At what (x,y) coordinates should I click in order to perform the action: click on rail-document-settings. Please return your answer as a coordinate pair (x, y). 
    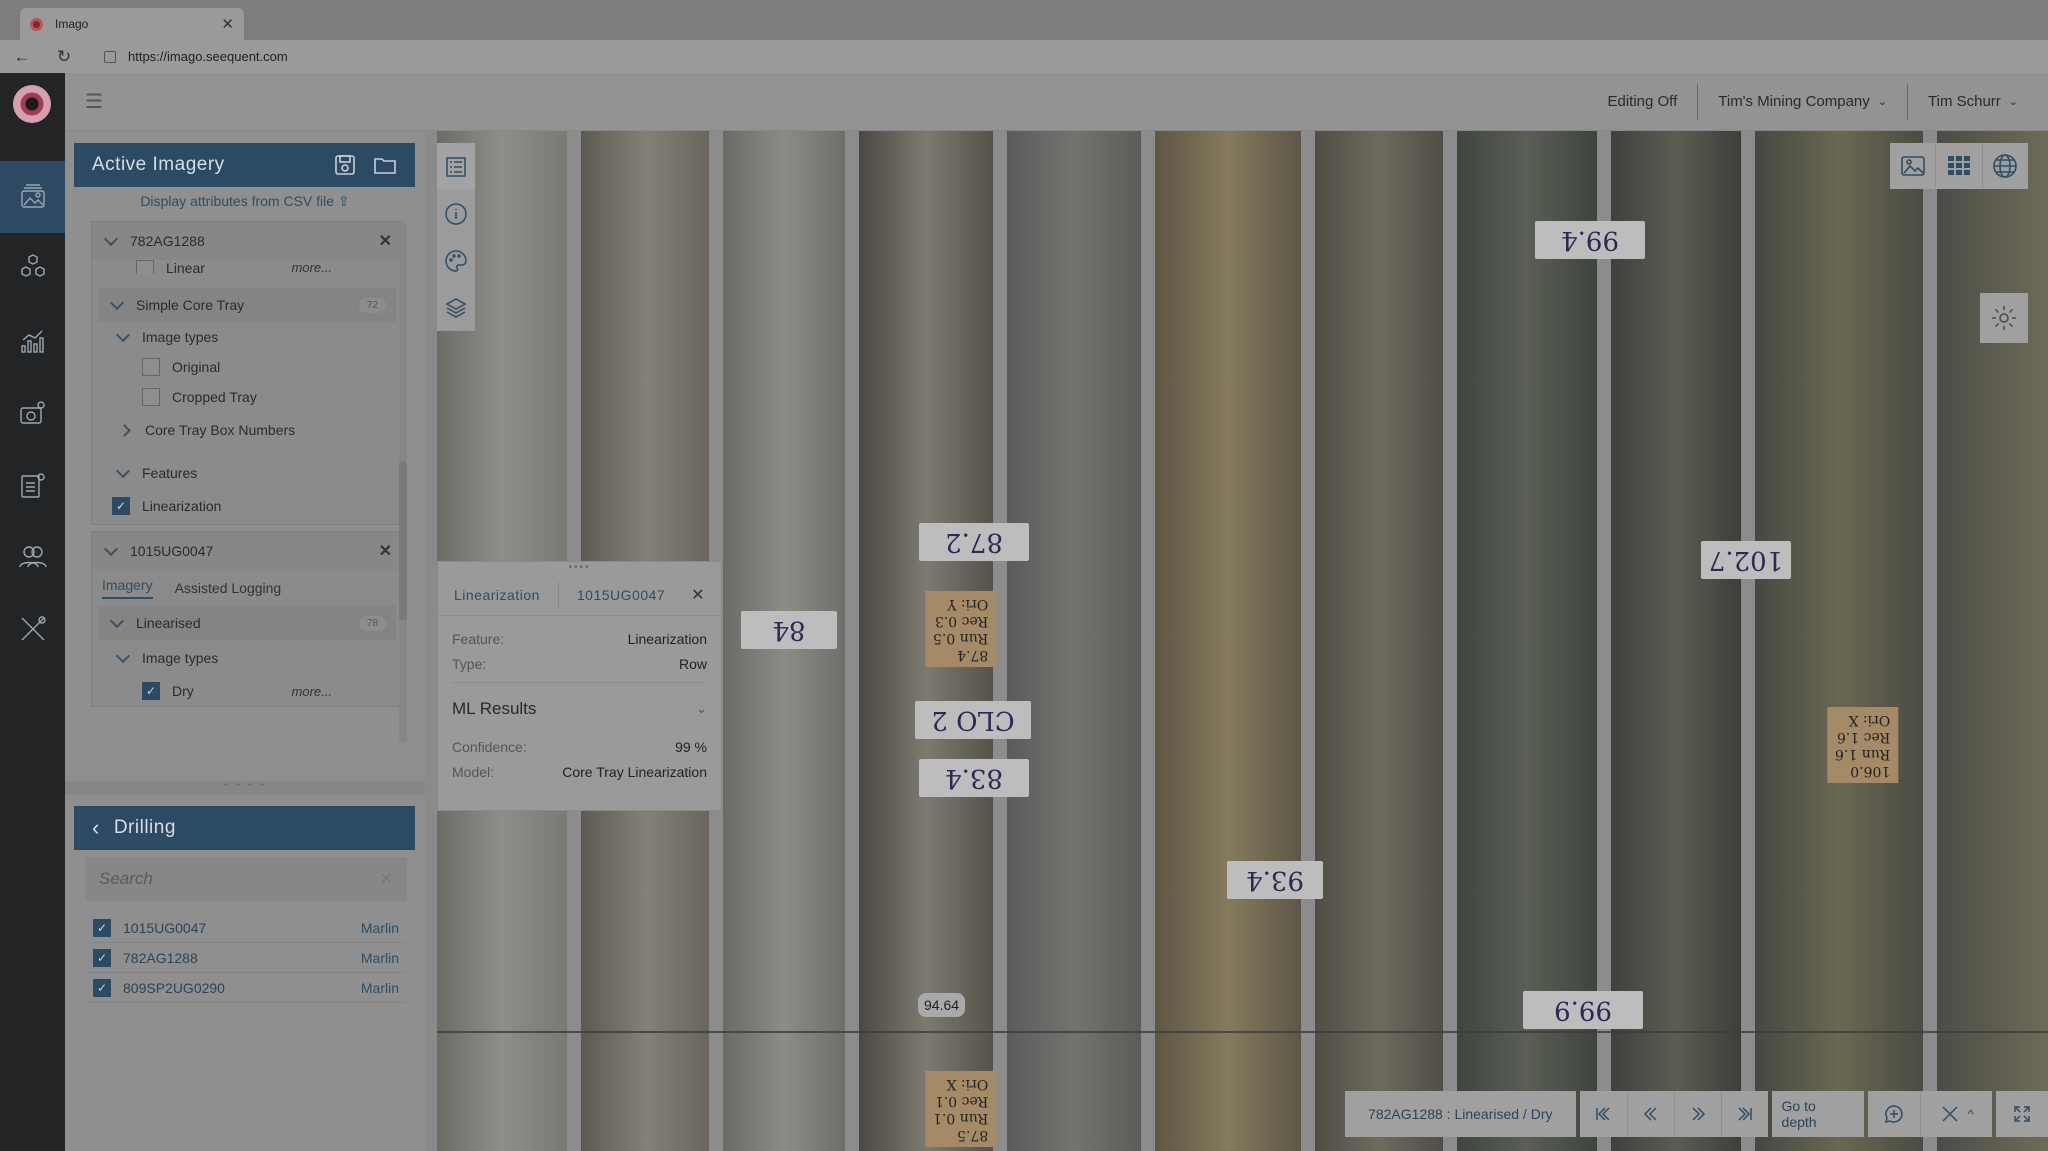
    Looking at the image, I should click on (32, 485).